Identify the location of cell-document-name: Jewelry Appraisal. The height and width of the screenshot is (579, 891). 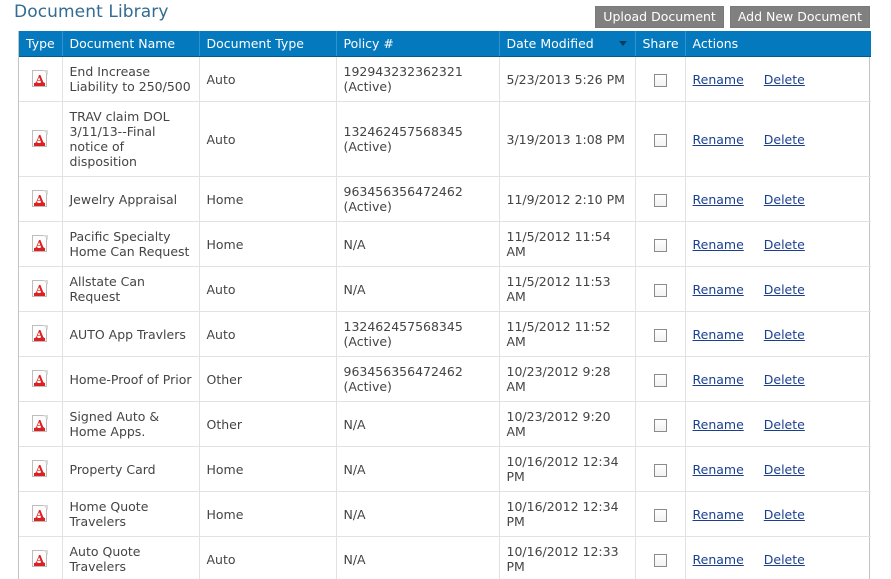
(131, 199).